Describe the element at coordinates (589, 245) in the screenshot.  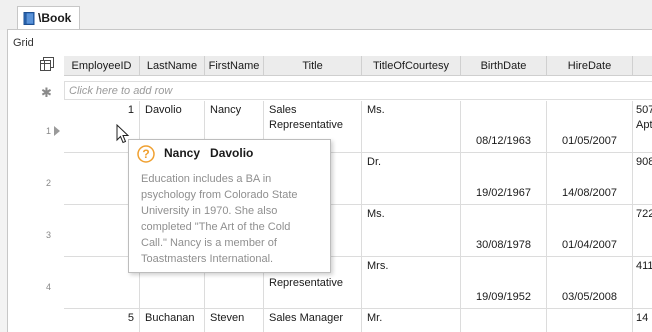
I see `cell-hiredate-text: 01/04/2007` at that location.